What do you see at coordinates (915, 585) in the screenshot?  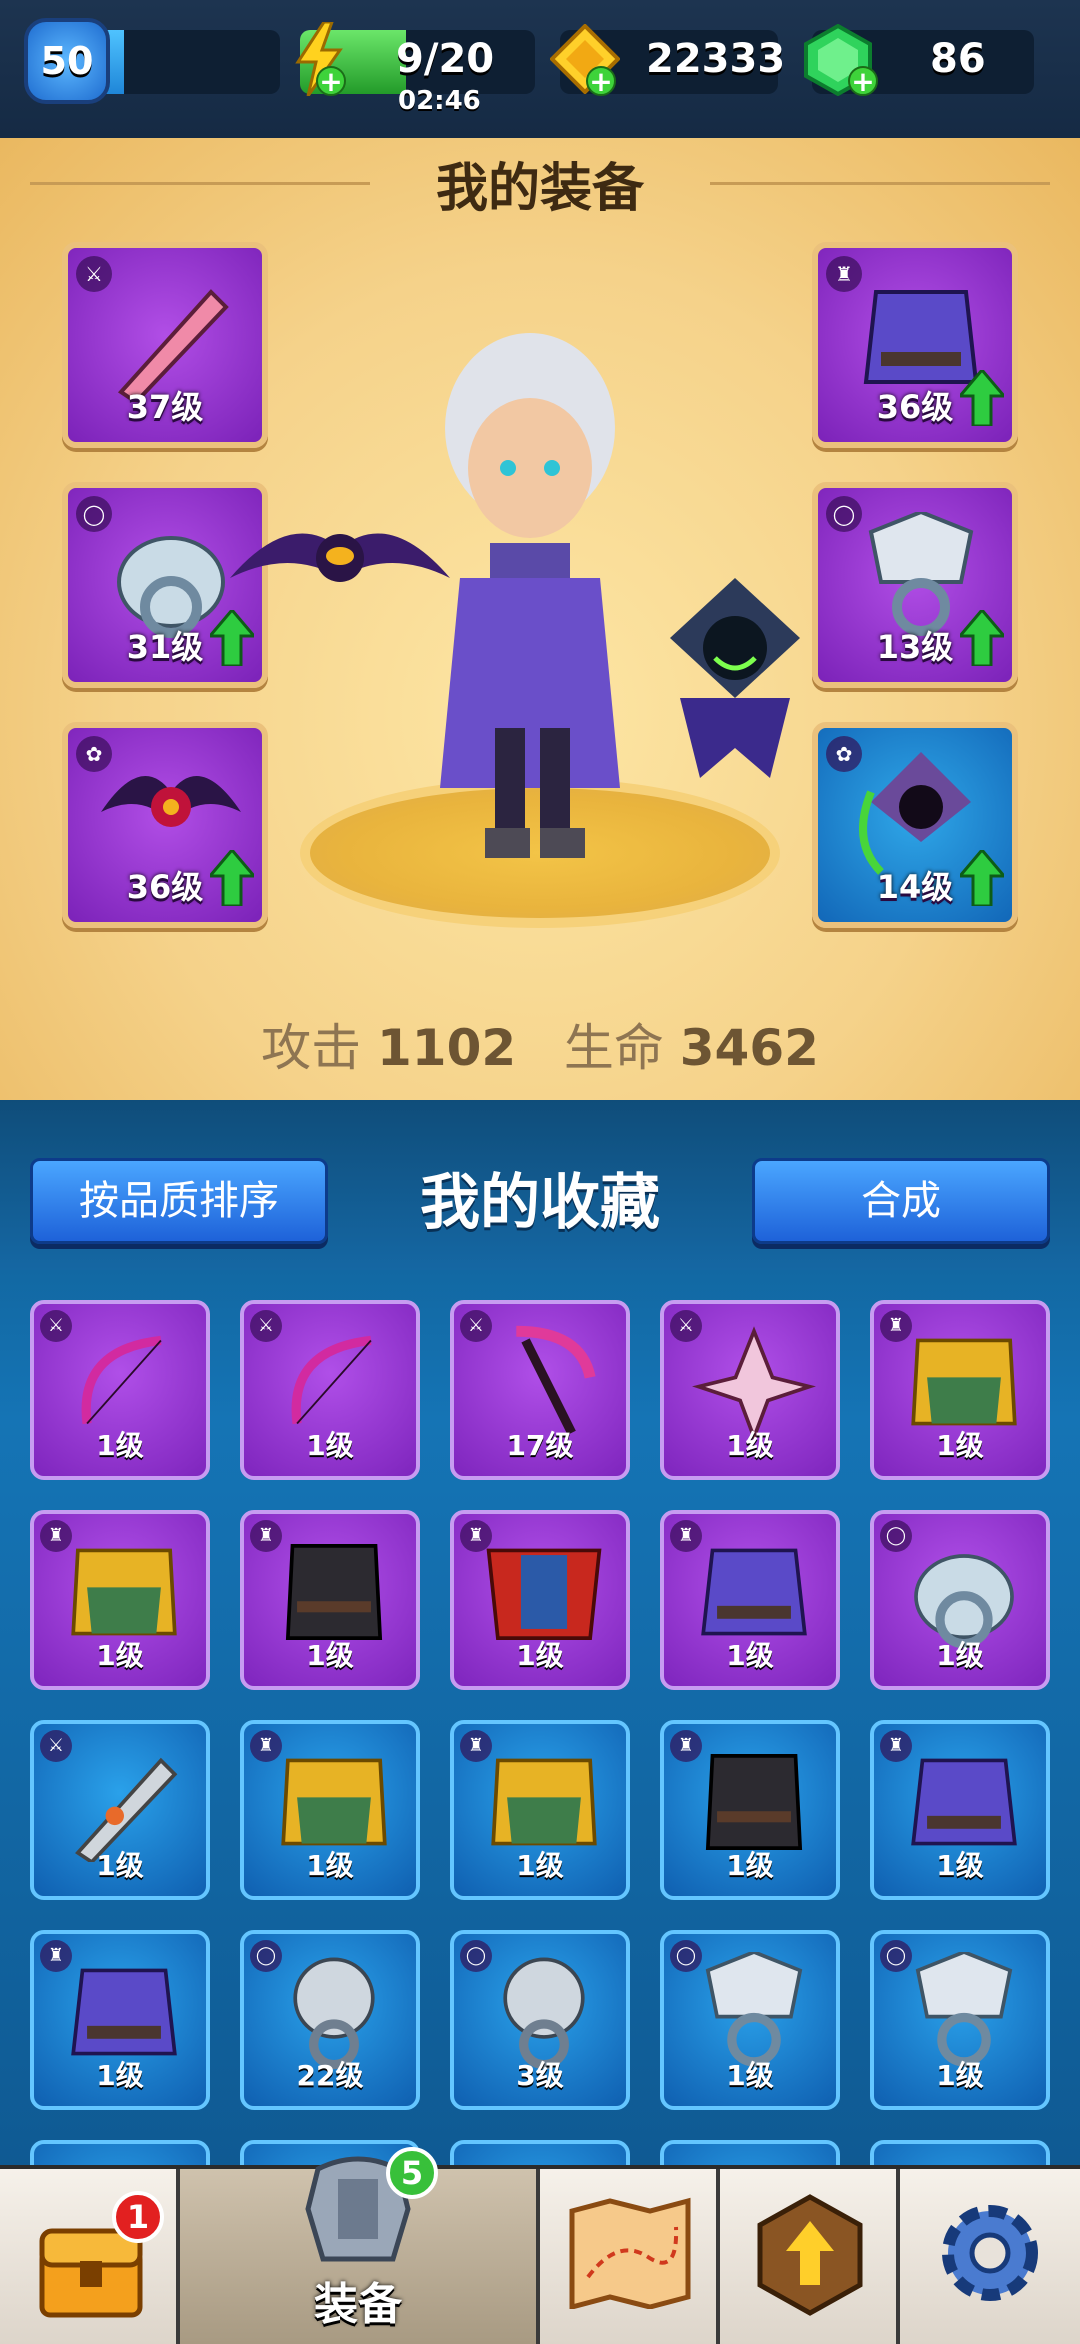 I see `equip-slot-ring: ◯ 13级` at bounding box center [915, 585].